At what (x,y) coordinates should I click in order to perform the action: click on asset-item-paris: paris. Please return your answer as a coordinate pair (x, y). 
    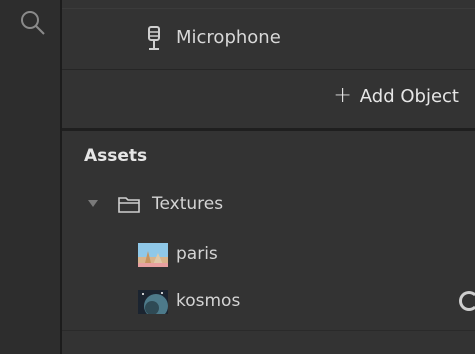
    Looking at the image, I should click on (268, 256).